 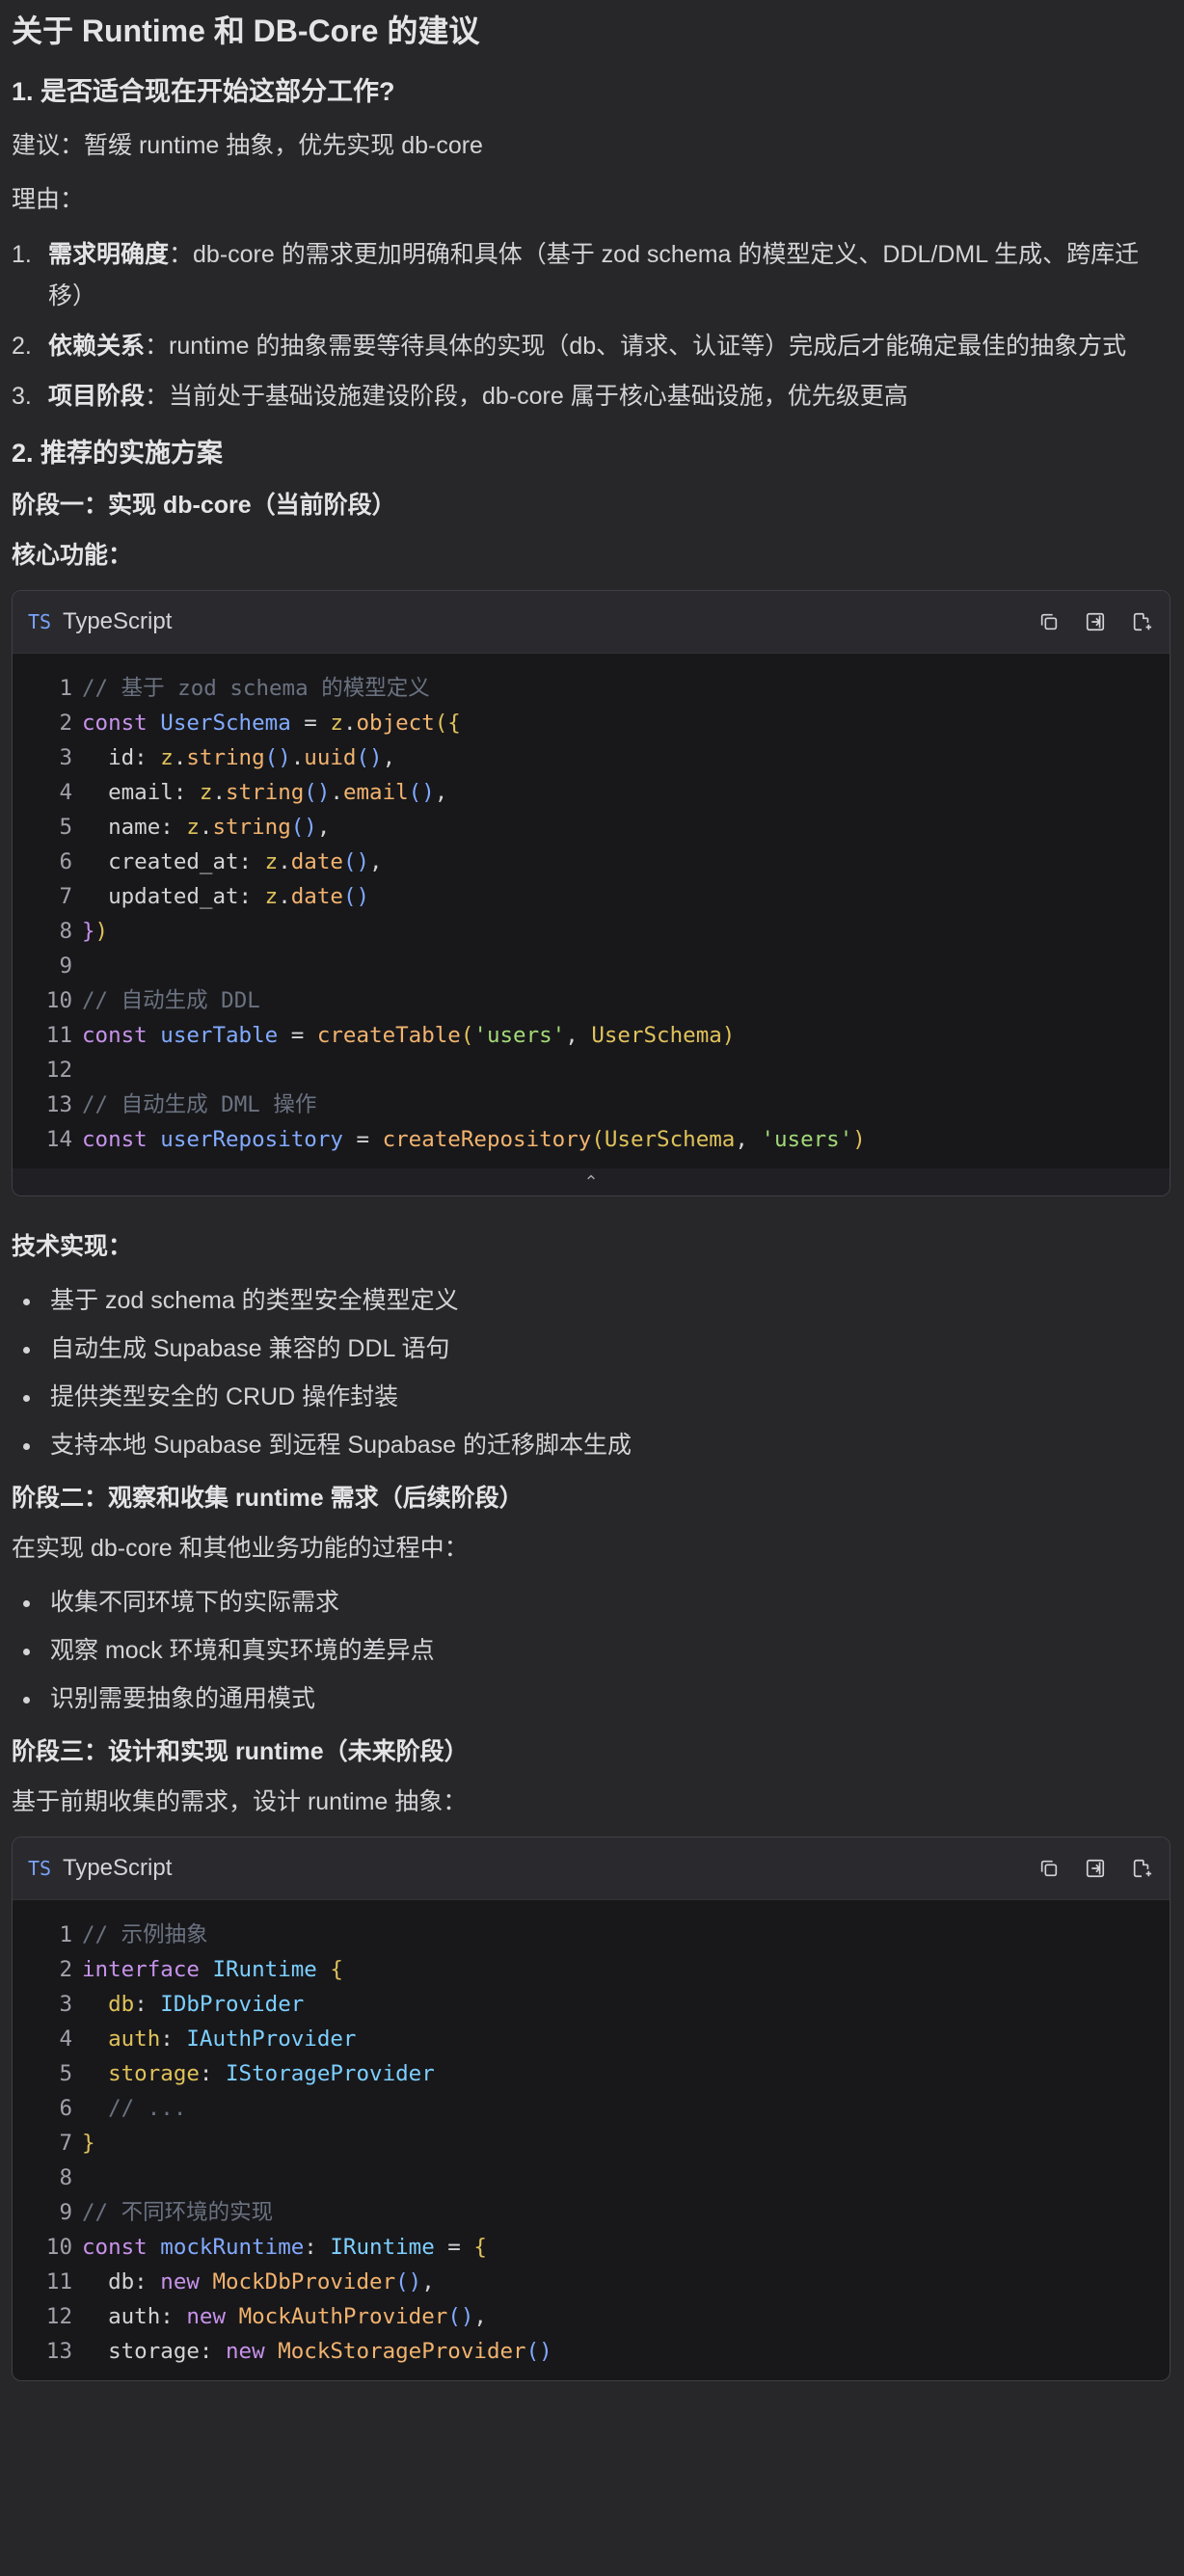 I want to click on phase-2-intro: 在实现 db-core 和其他业务功能的过程中：, so click(x=240, y=1549).